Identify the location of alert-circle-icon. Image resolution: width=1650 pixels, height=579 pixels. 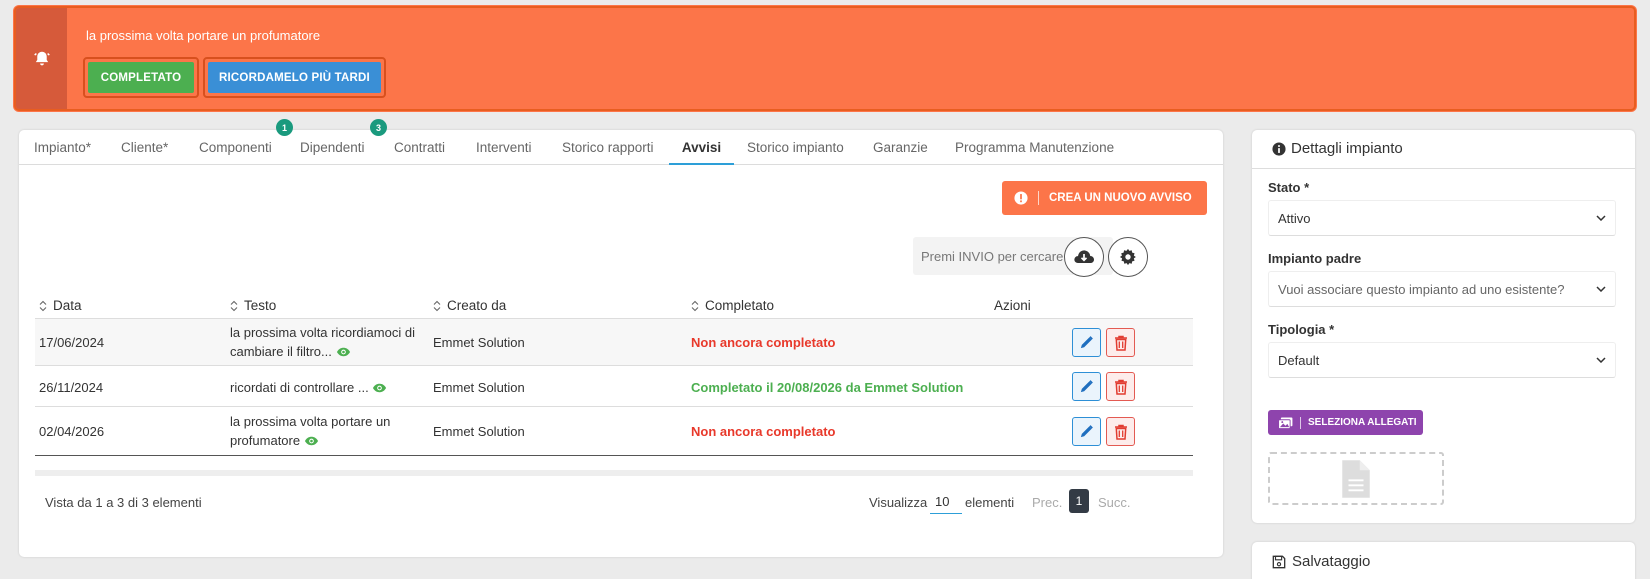
(1021, 198).